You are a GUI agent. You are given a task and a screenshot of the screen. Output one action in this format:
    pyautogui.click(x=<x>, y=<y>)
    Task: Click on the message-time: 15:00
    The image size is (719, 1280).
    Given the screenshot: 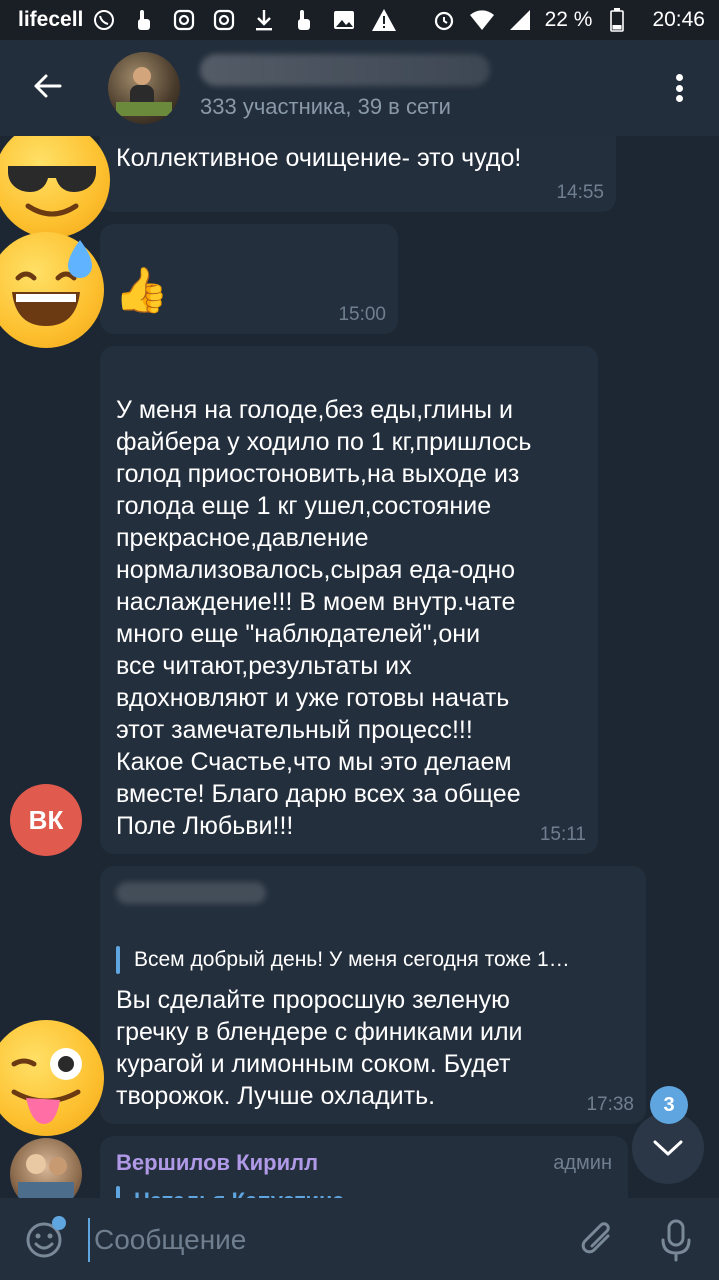 What is the action you would take?
    pyautogui.click(x=362, y=314)
    